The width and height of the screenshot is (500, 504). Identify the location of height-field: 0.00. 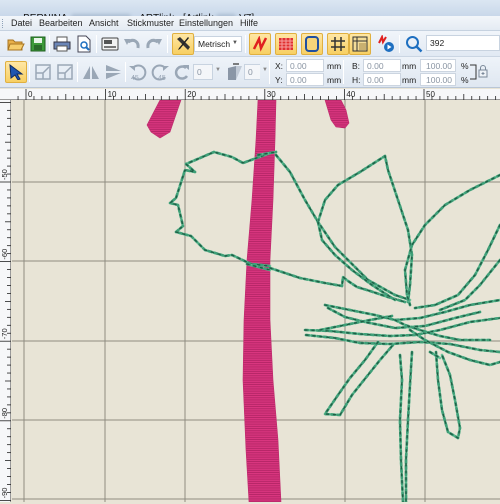
(382, 79).